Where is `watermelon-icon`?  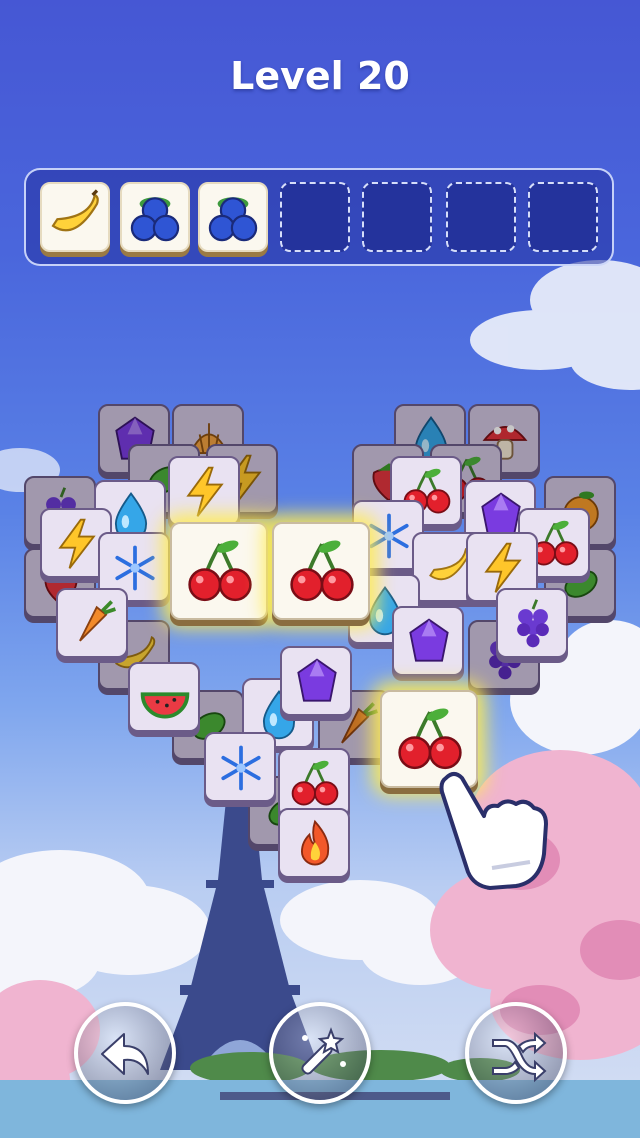 watermelon-icon is located at coordinates (165, 698).